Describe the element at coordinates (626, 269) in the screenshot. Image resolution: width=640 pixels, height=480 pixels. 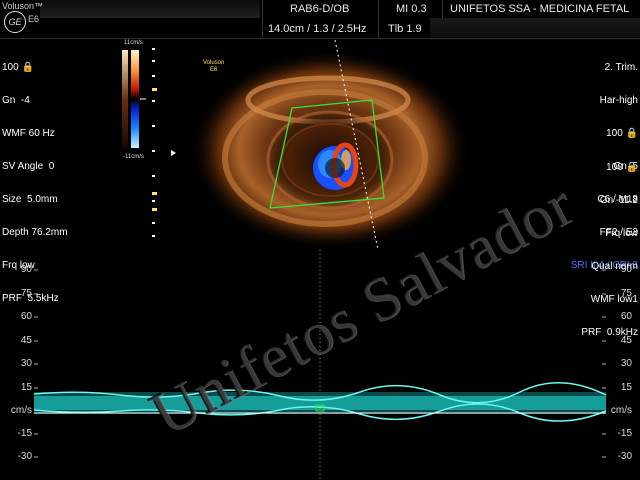
I see `scale-tick-right: 90` at that location.